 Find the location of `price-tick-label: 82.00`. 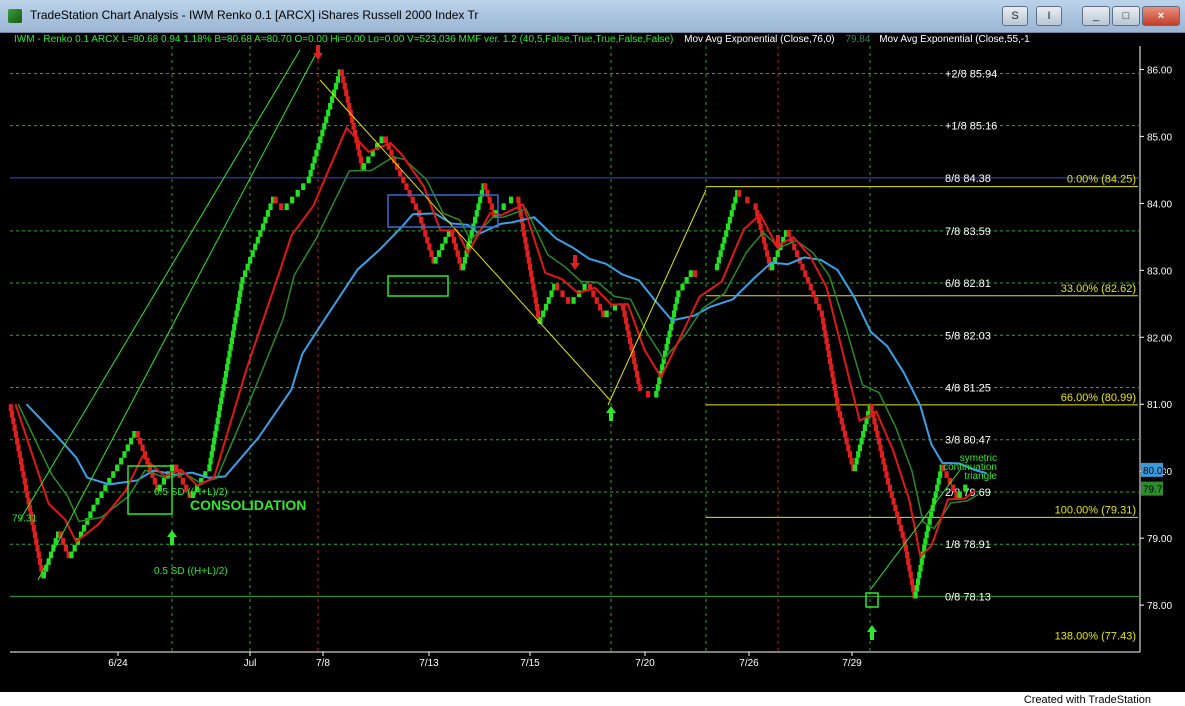

price-tick-label: 82.00 is located at coordinates (1159, 338).